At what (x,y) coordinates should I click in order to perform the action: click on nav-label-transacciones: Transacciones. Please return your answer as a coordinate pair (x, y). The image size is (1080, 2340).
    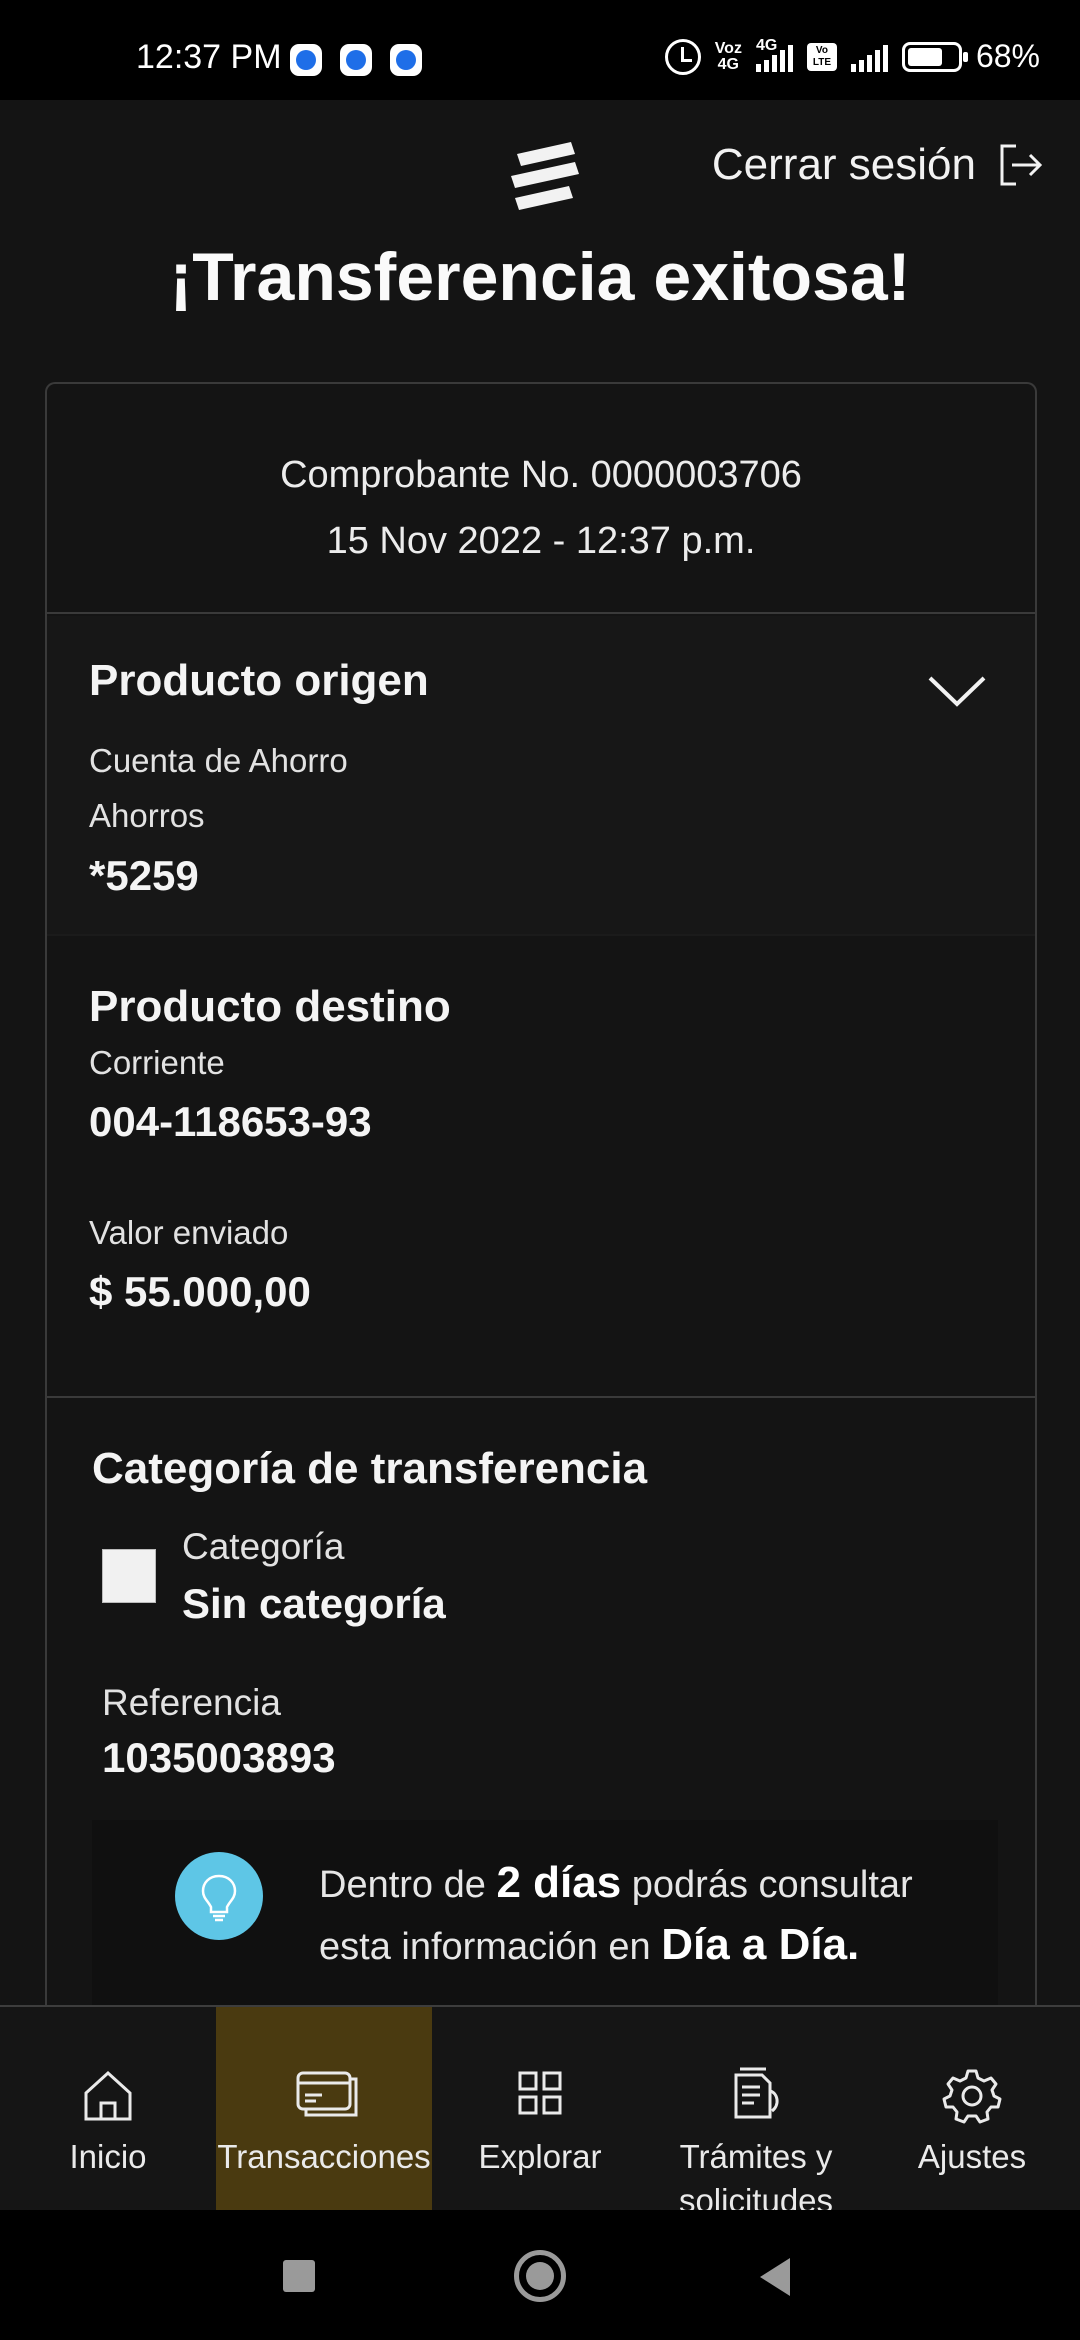
    Looking at the image, I should click on (324, 2156).